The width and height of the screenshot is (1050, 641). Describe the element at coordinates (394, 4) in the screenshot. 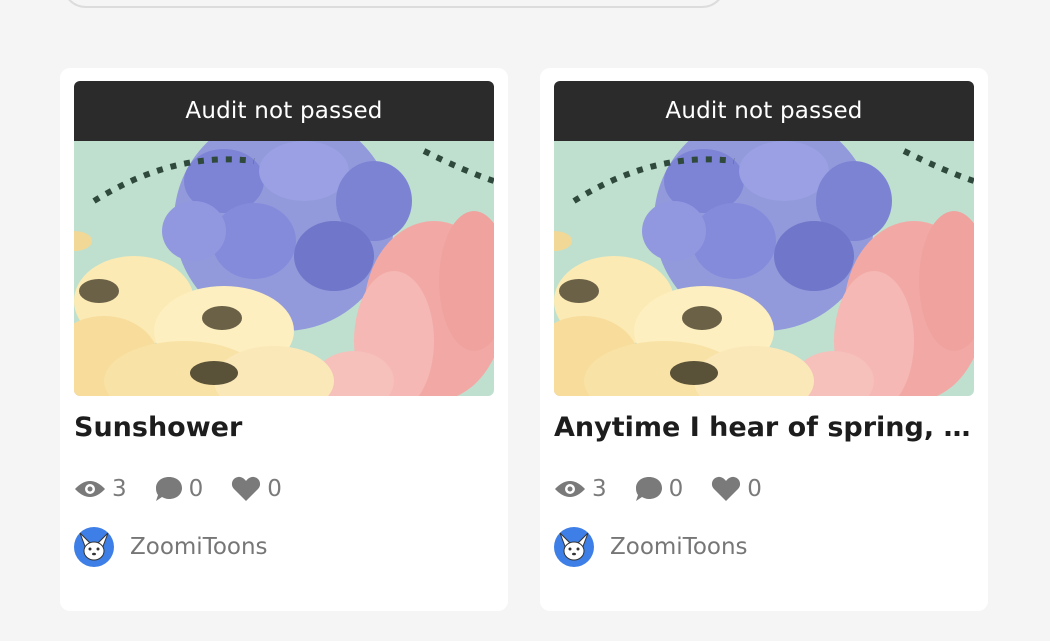

I see `search-bar` at that location.